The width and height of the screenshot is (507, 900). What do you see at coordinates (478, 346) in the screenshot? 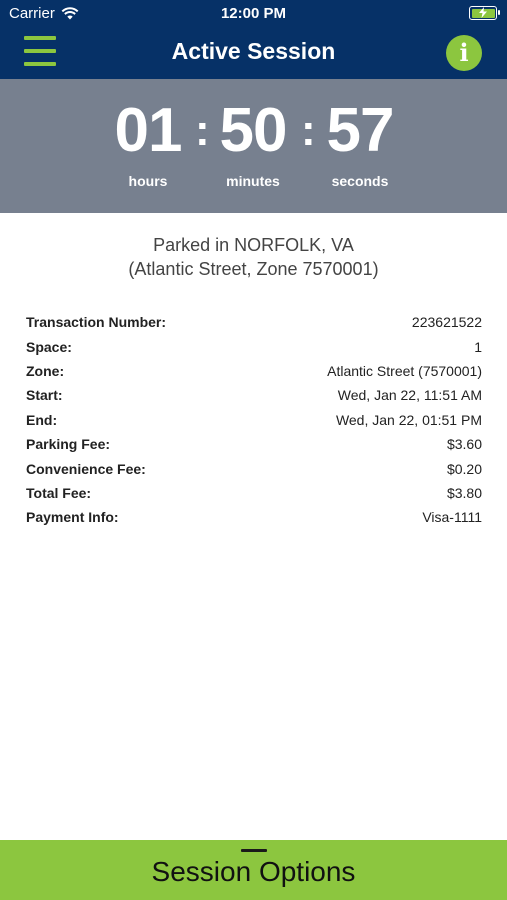
I see `detail-value: 1` at bounding box center [478, 346].